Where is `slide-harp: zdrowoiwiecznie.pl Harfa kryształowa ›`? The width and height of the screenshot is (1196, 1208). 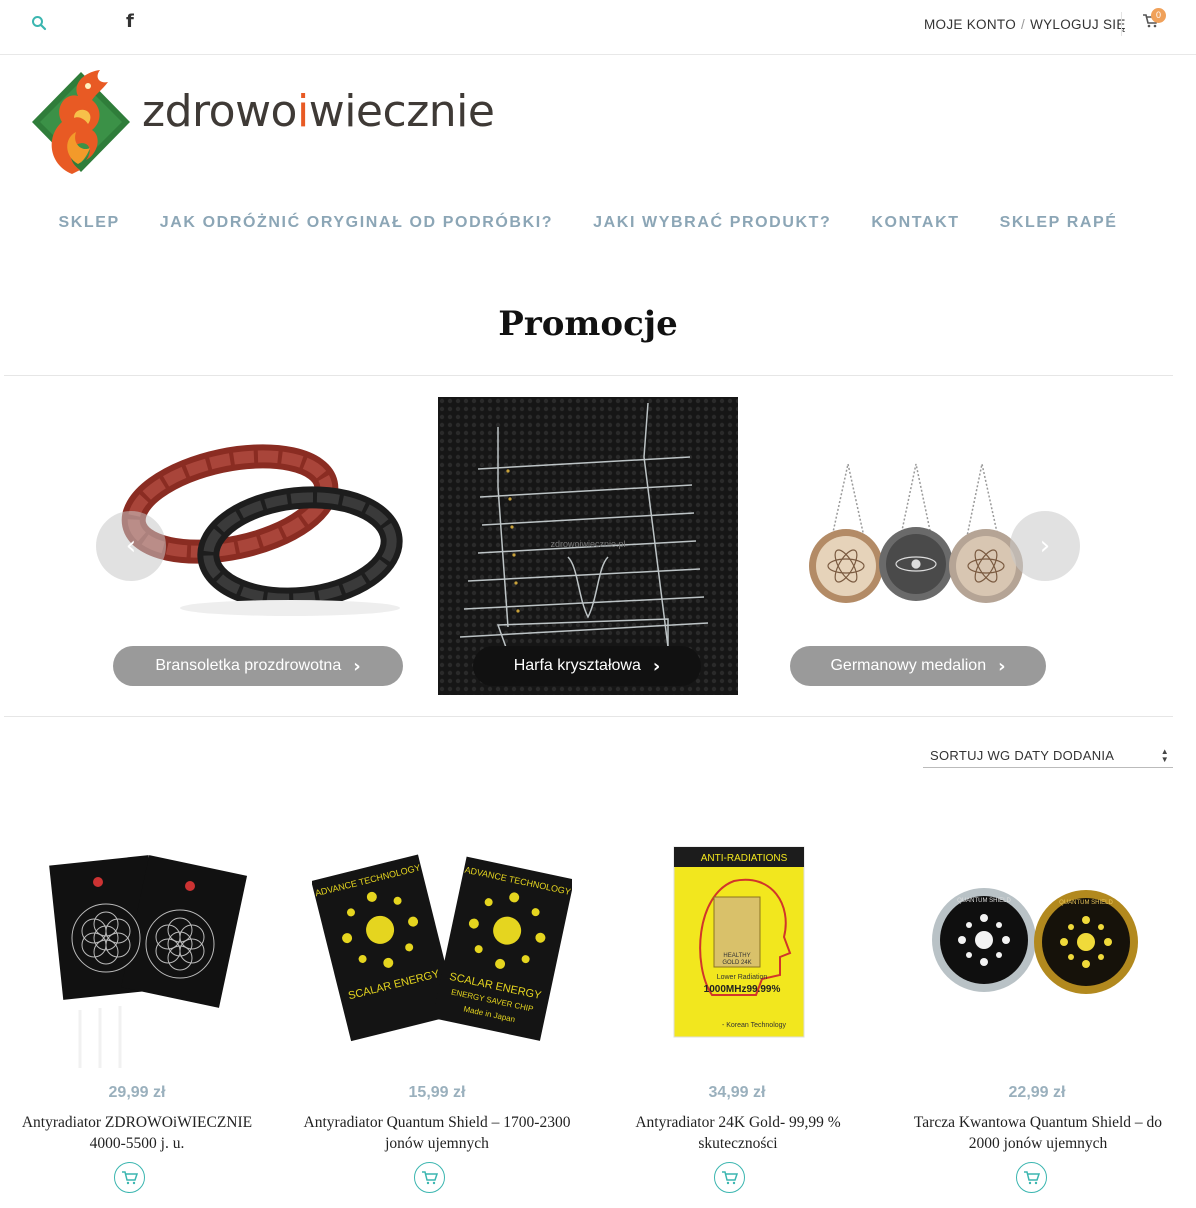 slide-harp: zdrowoiwiecznie.pl Harfa kryształowa › is located at coordinates (588, 546).